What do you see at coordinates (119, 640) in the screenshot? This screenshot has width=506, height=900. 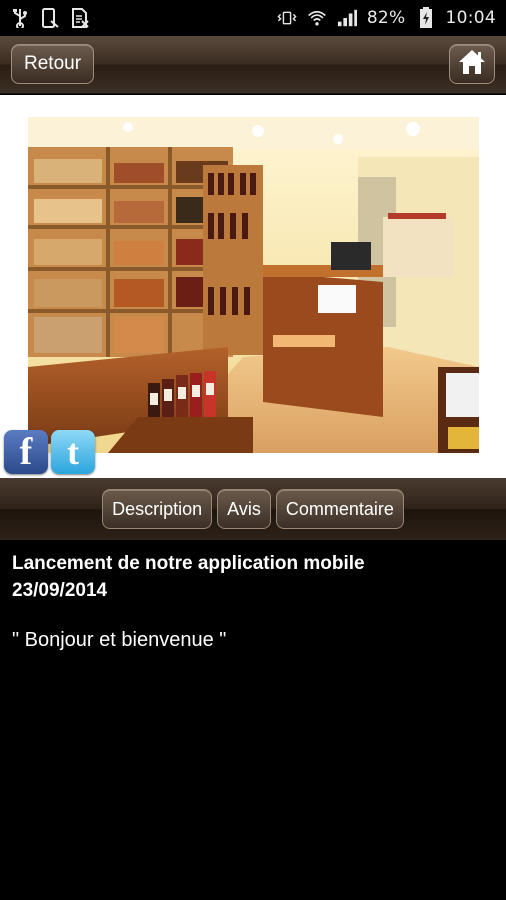 I see `article-message: " Bonjour et bienvenue "` at bounding box center [119, 640].